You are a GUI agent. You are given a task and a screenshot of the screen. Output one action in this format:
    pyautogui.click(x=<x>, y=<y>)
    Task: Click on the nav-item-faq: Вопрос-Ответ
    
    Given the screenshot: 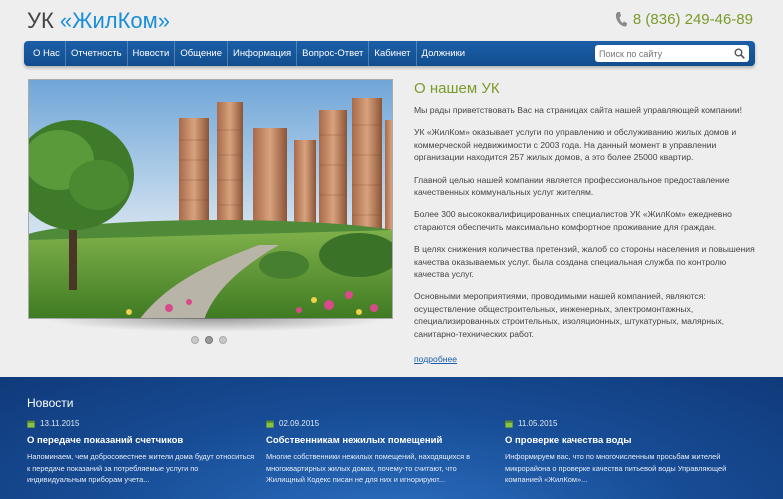 What is the action you would take?
    pyautogui.click(x=333, y=53)
    